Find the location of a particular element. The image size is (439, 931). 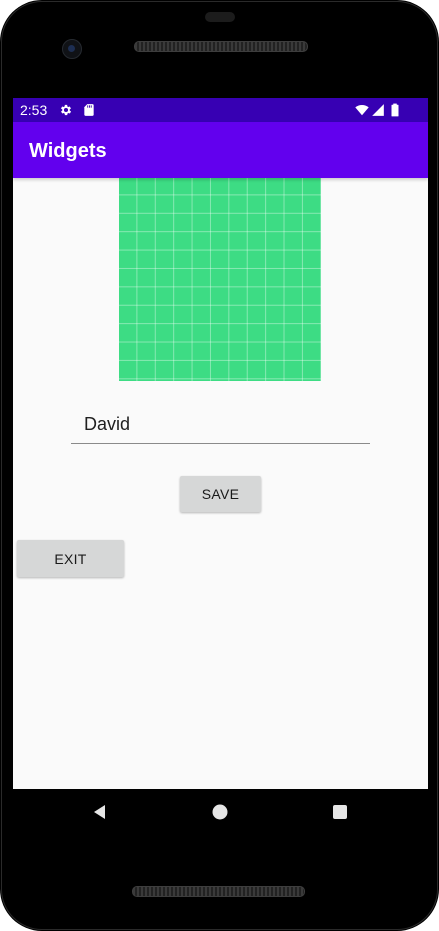

exit-button: EXIT is located at coordinates (70, 558).